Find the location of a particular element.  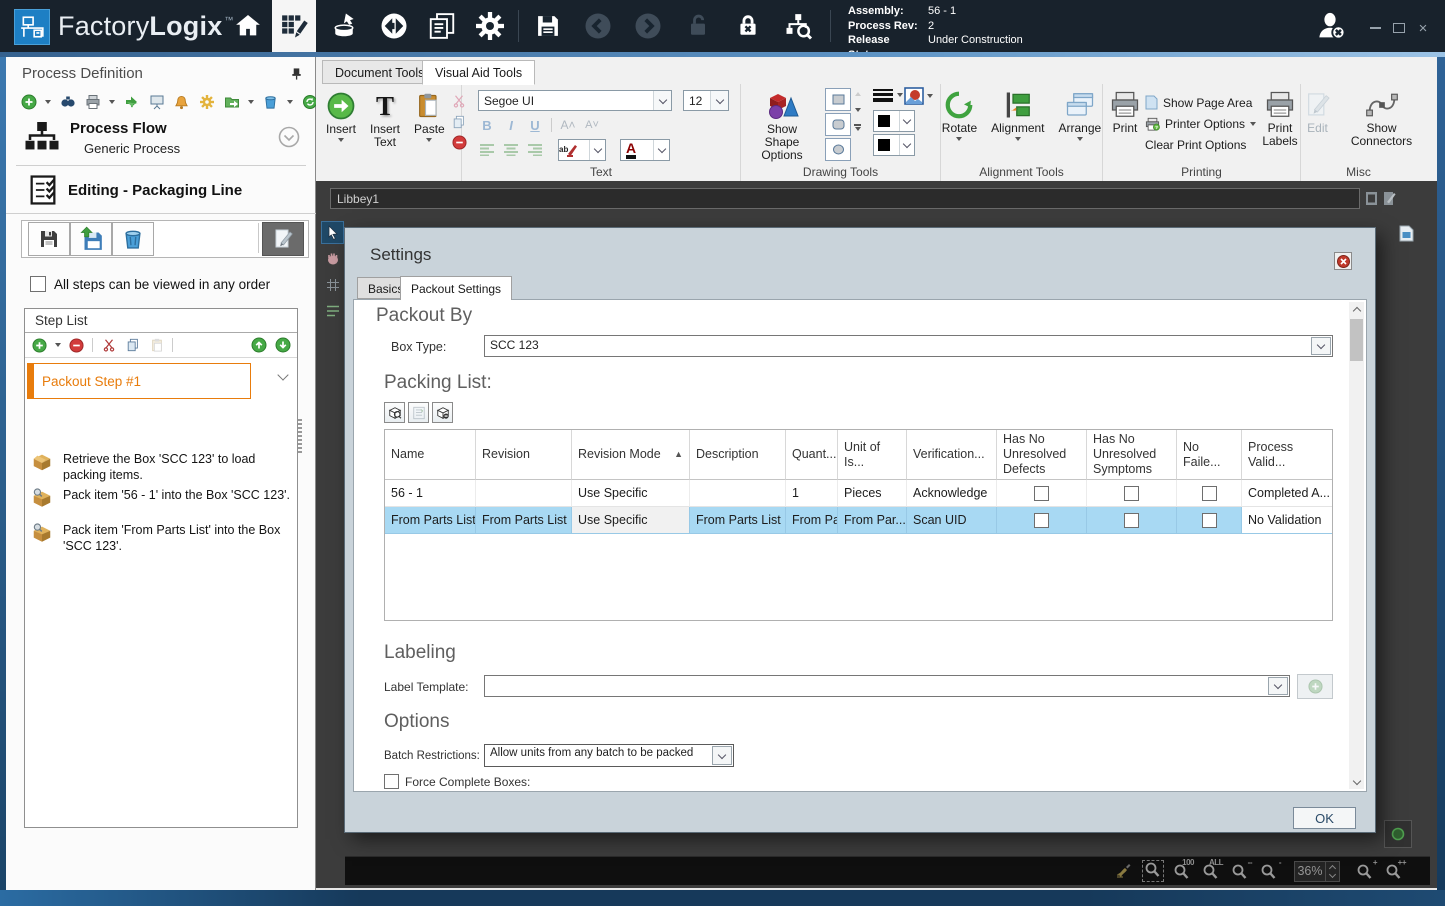

dialog-close-button is located at coordinates (1343, 261).